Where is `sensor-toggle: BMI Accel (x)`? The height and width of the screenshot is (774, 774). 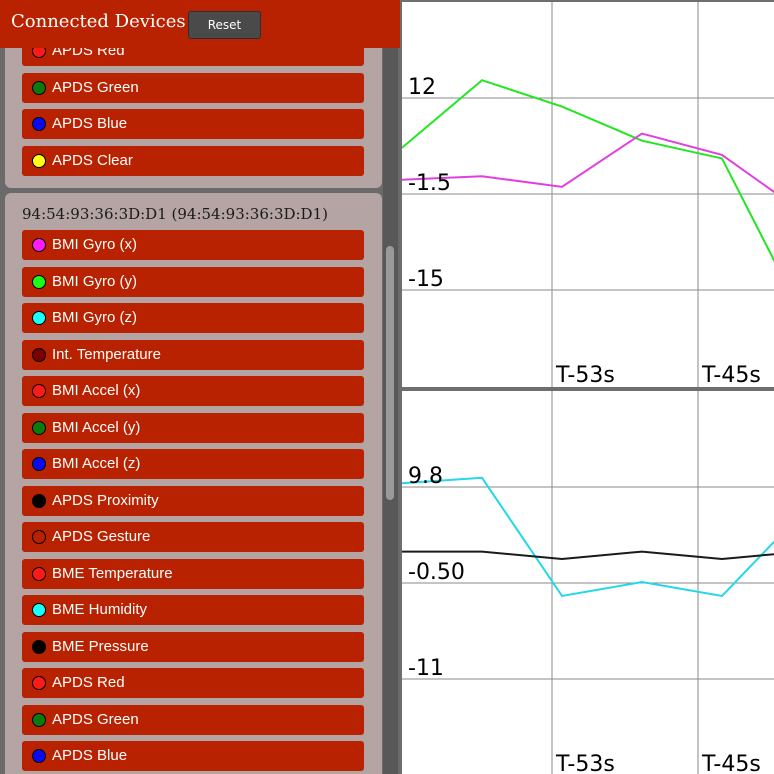
sensor-toggle: BMI Accel (x) is located at coordinates (193, 391).